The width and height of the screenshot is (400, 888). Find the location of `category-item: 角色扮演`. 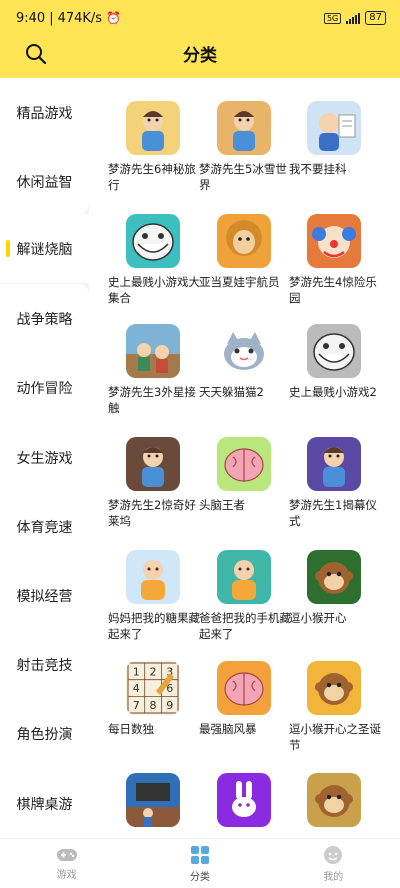

category-item: 角色扮演 is located at coordinates (44, 733).